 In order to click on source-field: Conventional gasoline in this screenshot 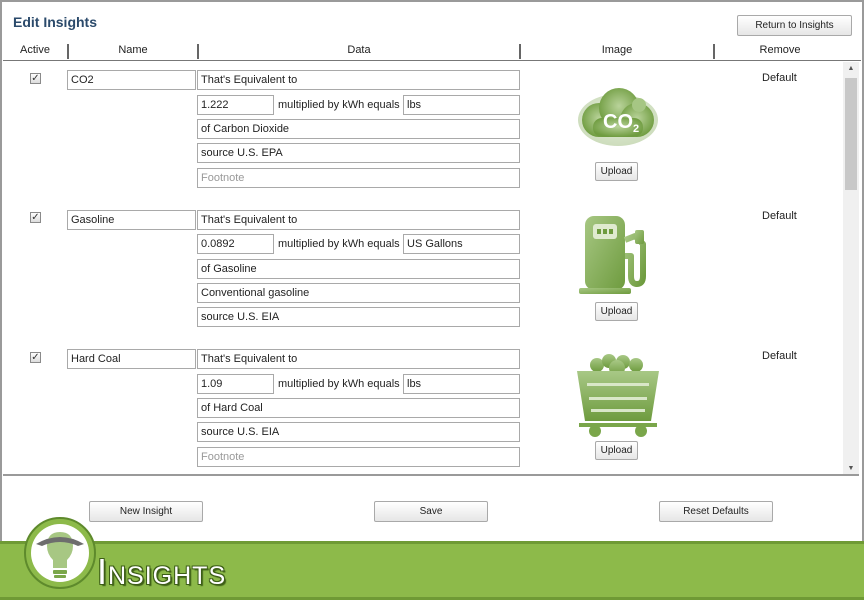, I will do `click(358, 293)`.